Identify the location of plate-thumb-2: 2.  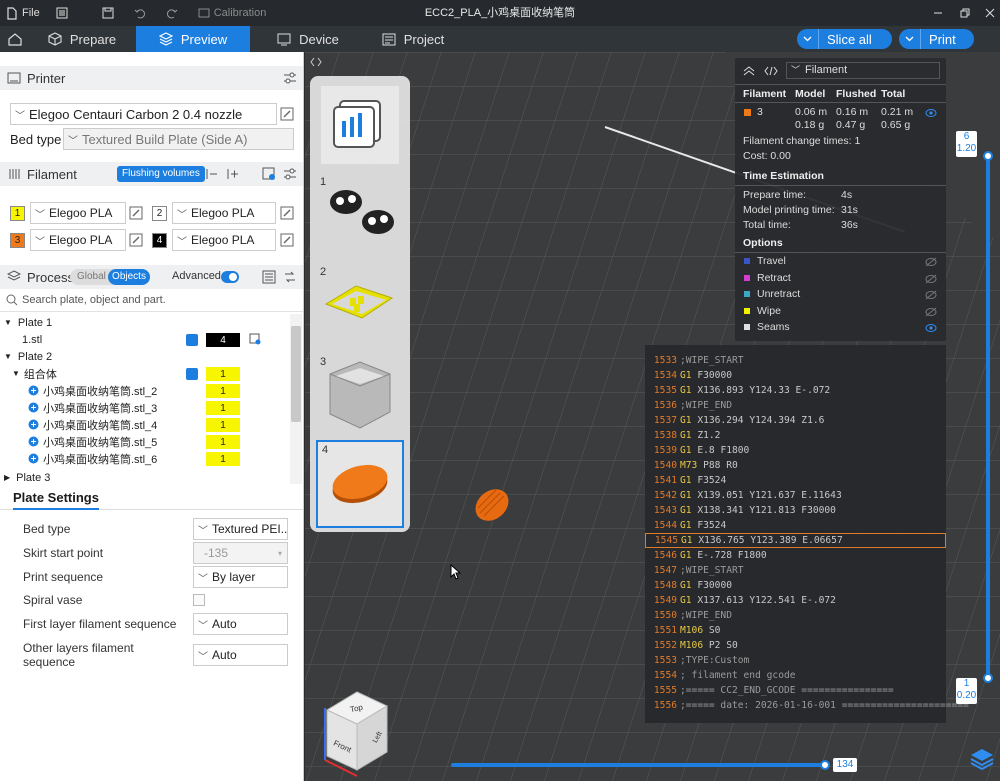
(360, 306).